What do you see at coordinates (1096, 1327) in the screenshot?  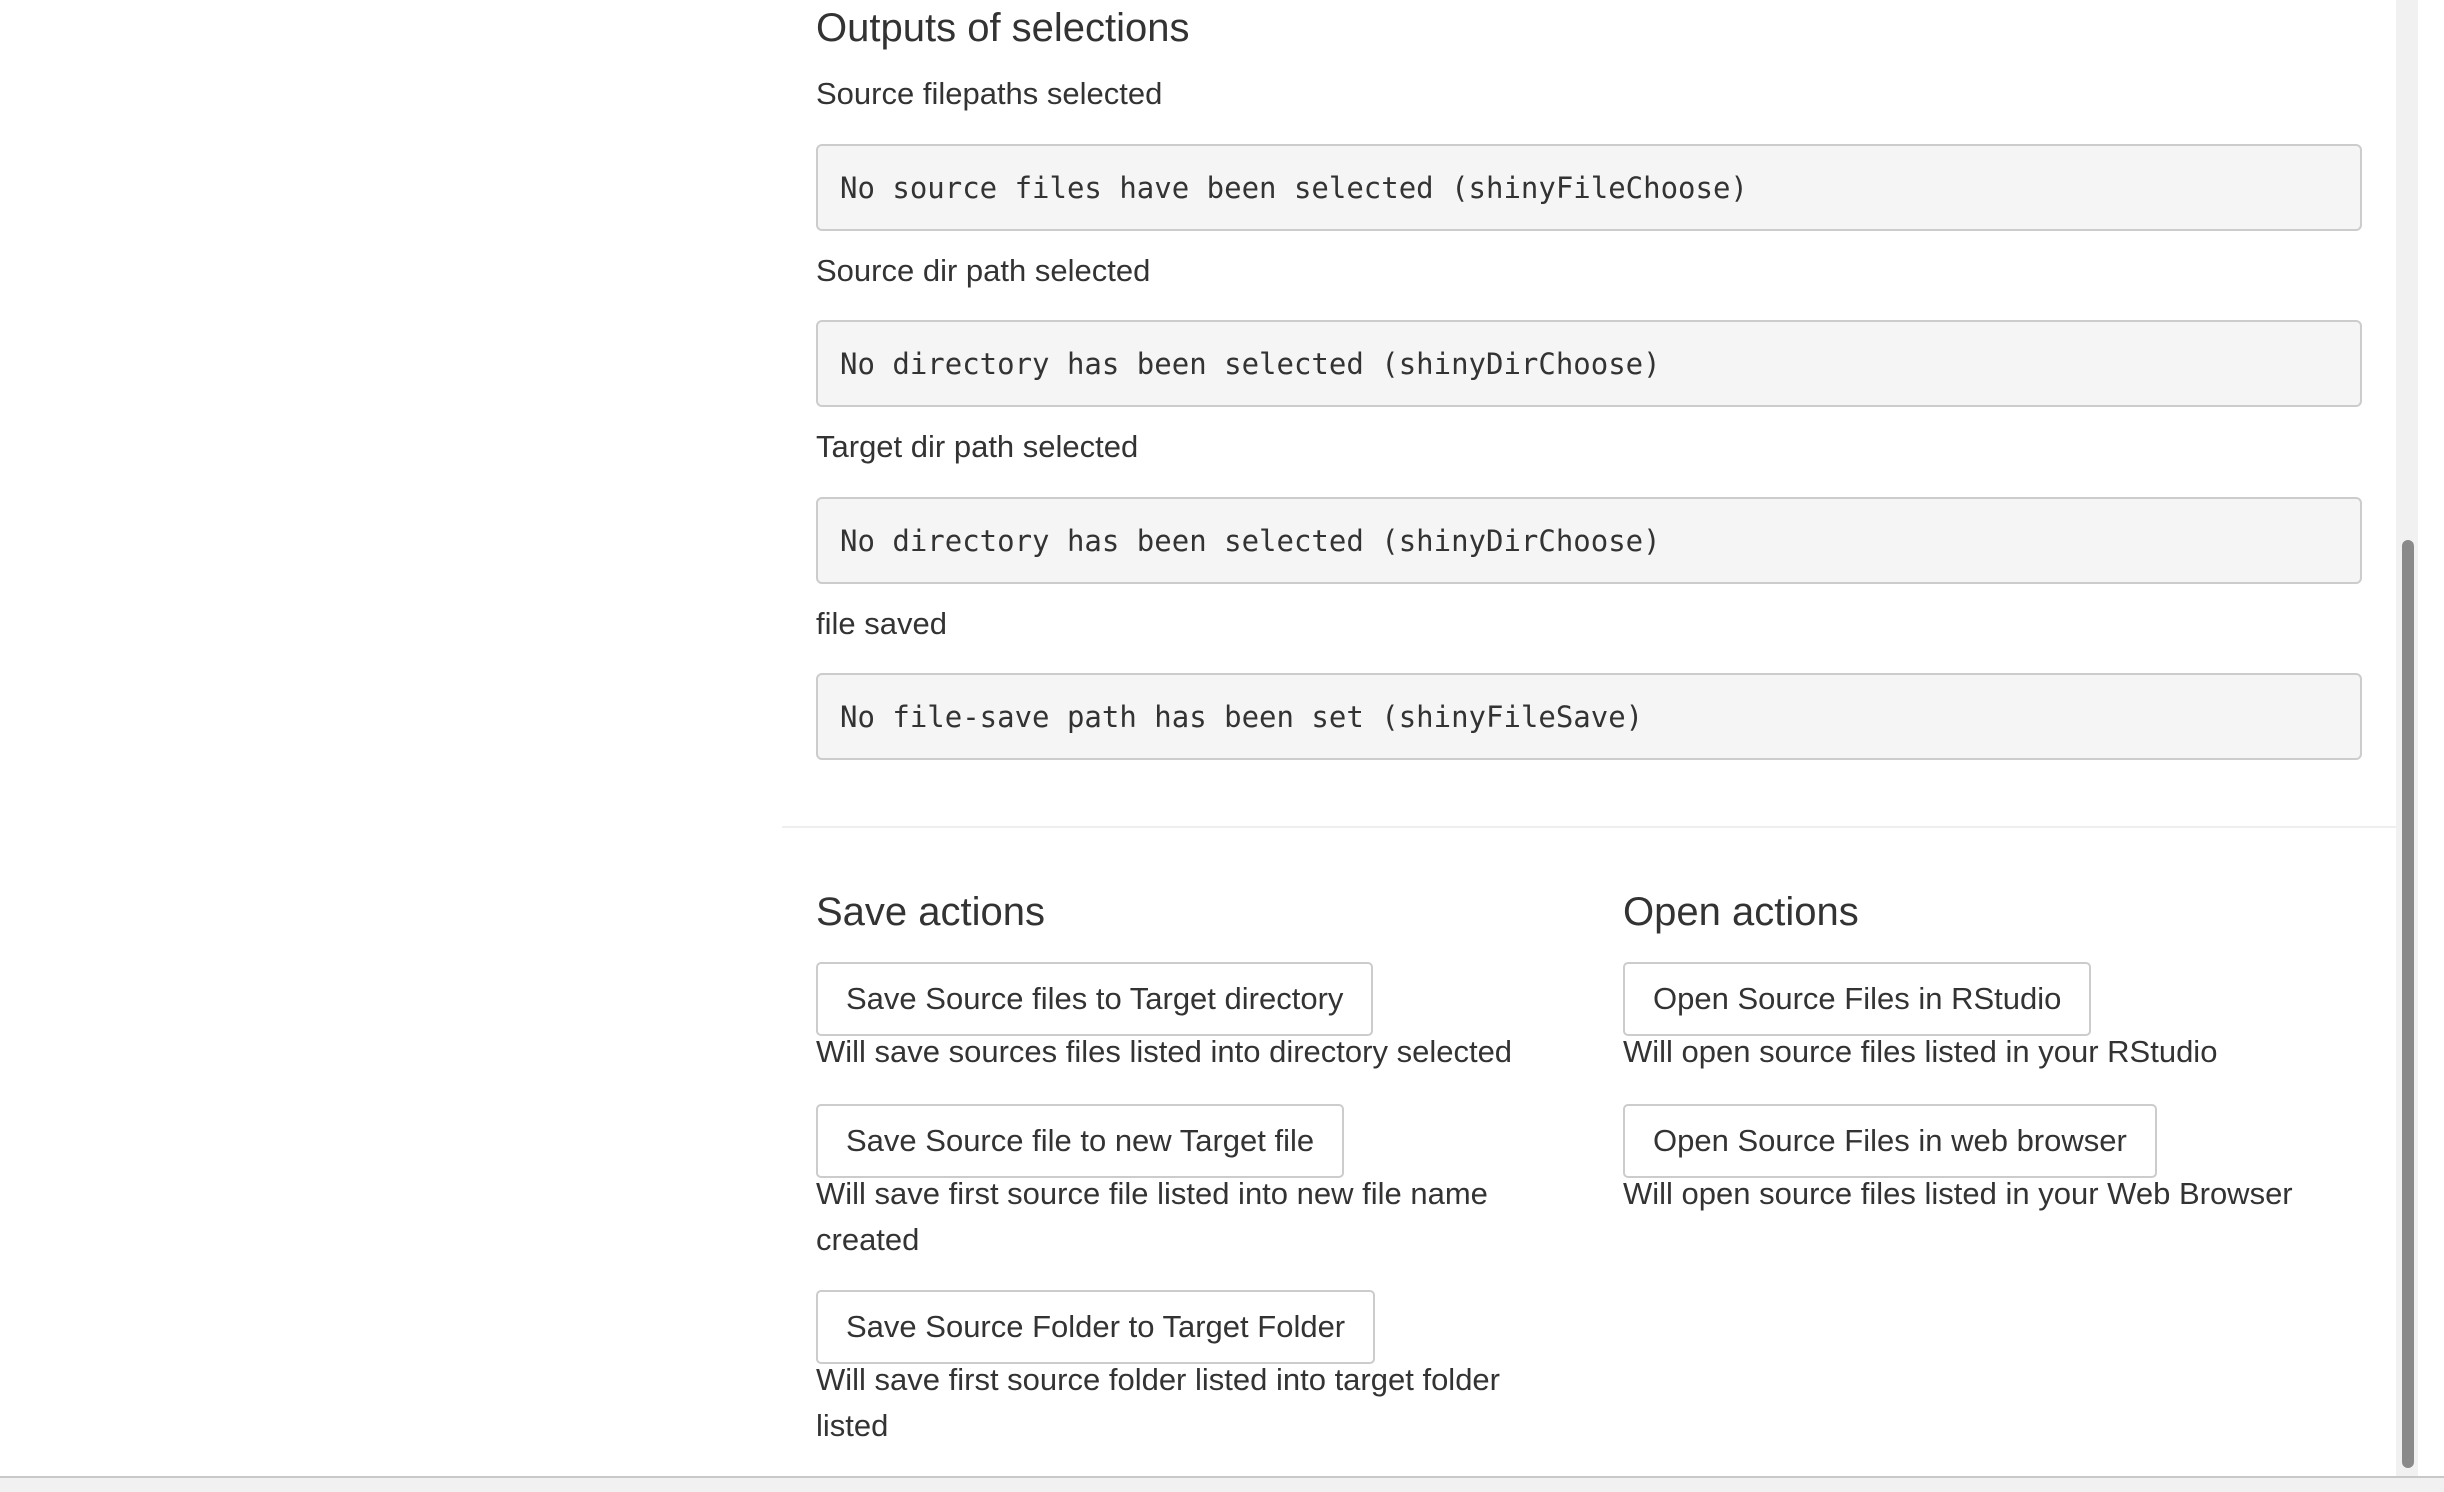 I see `save-folder-to-folder-button: Save Source Folder to Target Folder` at bounding box center [1096, 1327].